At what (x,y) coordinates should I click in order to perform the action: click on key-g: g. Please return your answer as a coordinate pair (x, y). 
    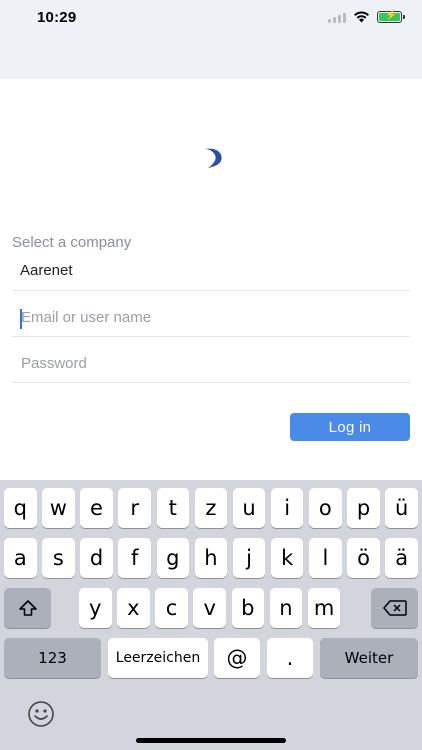
    Looking at the image, I should click on (173, 558).